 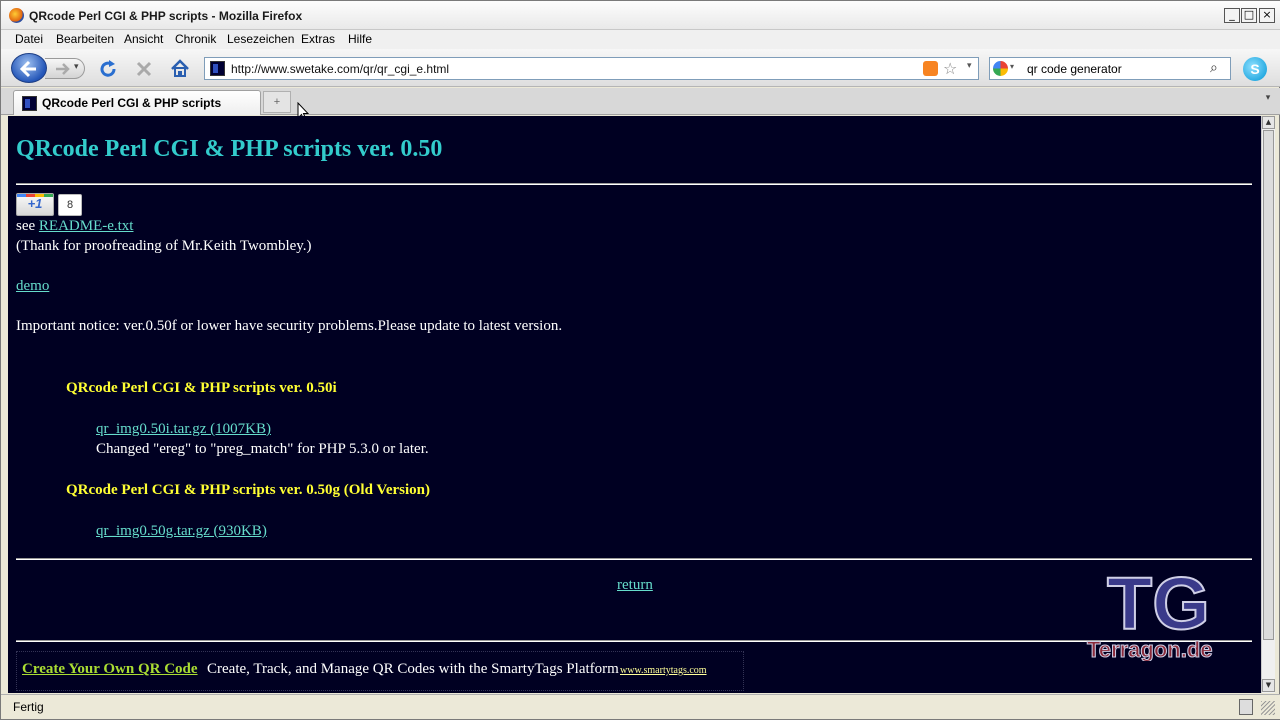 I want to click on scroll-thumb, so click(x=1268, y=385).